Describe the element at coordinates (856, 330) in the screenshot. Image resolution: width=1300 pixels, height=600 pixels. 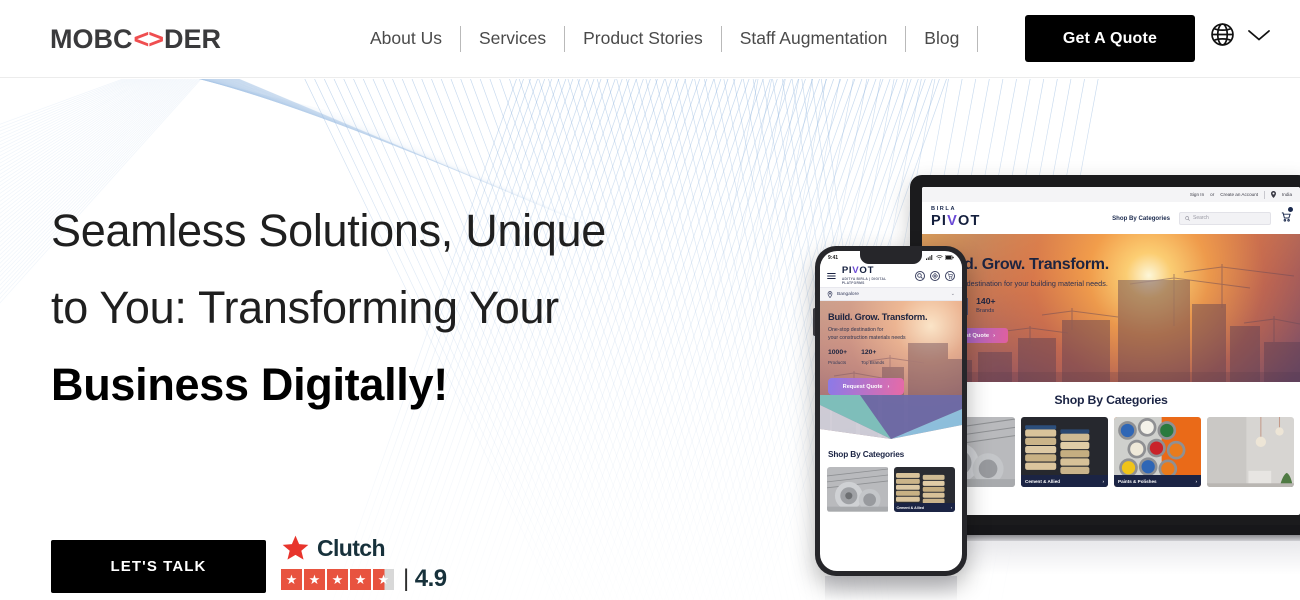
I see `phone-hero-subtitle-1: One-stop destination for` at that location.